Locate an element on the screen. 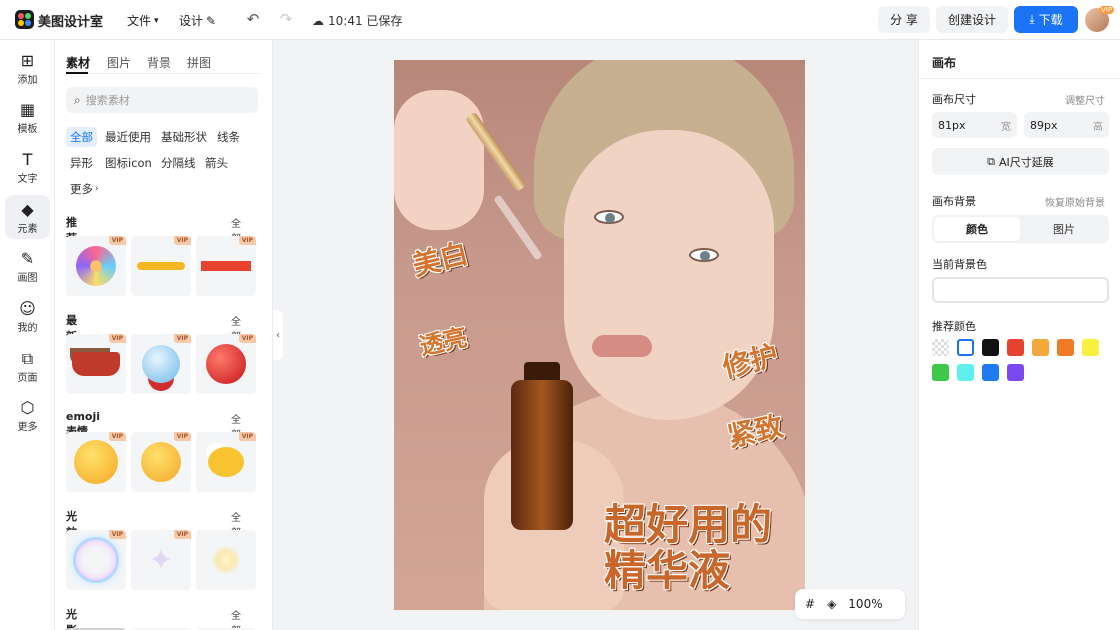 The image size is (1120, 630). share-button: 分 享 is located at coordinates (904, 19).